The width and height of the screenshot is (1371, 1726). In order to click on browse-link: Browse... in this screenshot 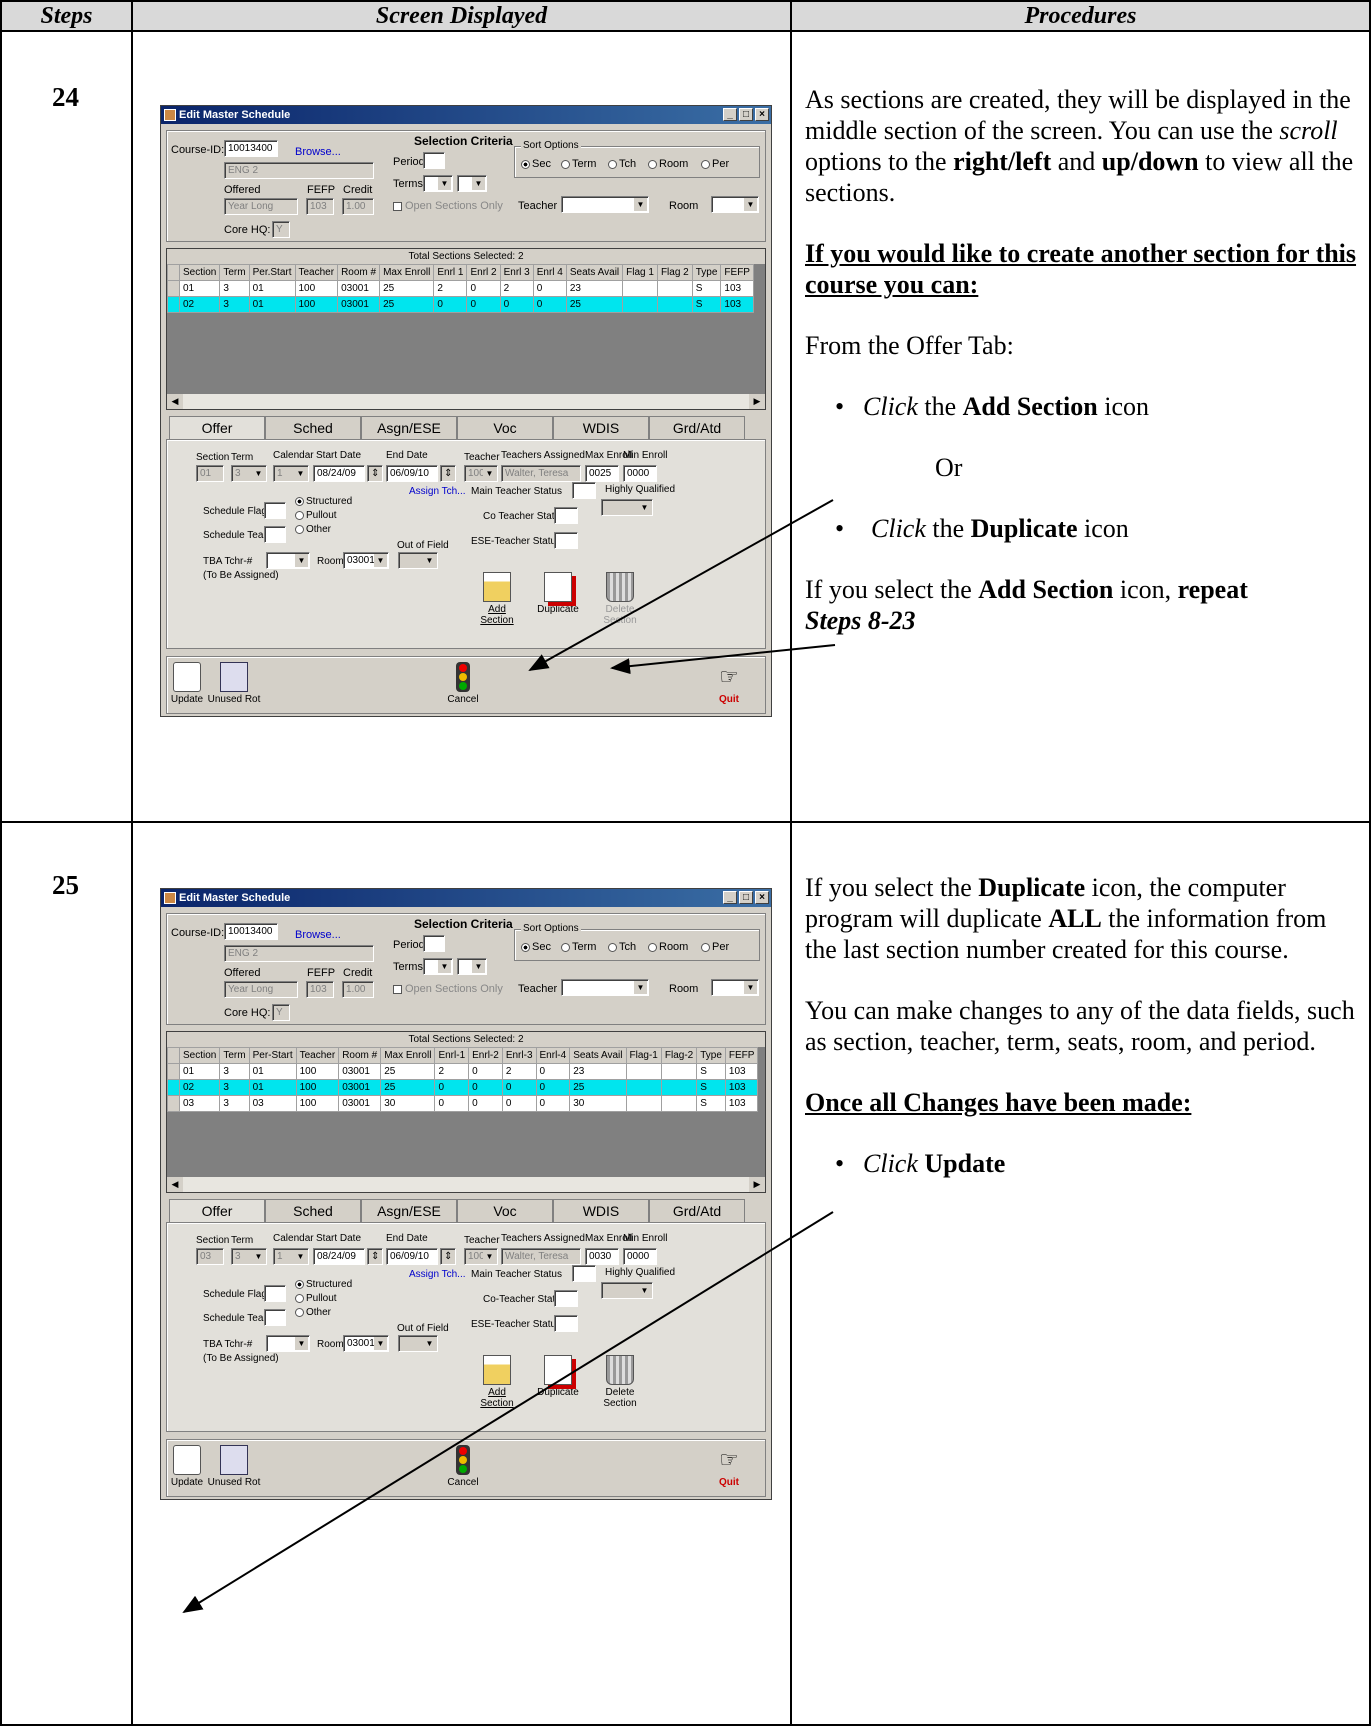, I will do `click(318, 152)`.